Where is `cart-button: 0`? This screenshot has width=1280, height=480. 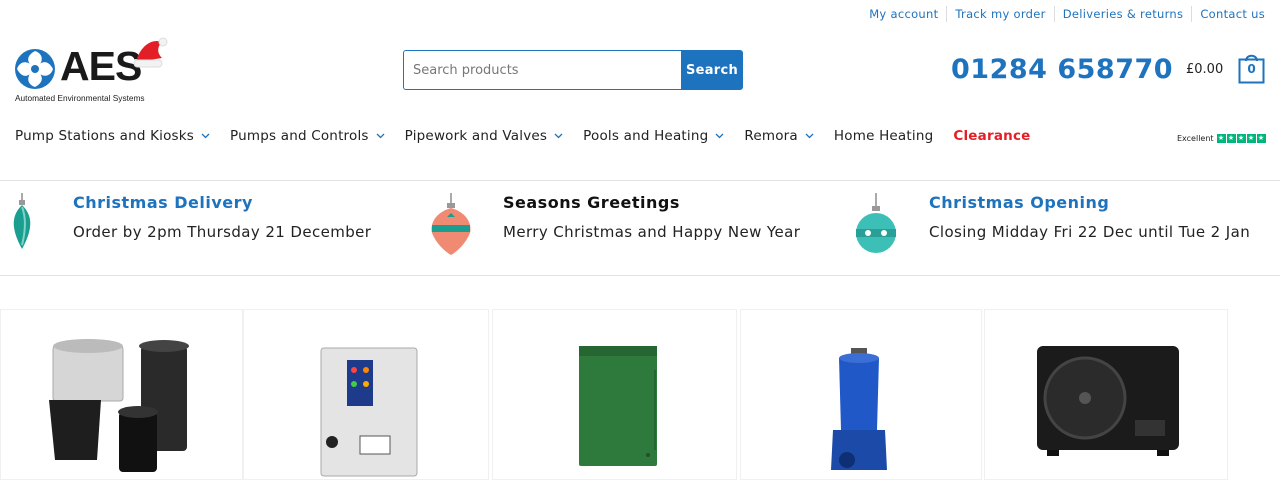 cart-button: 0 is located at coordinates (1251, 68).